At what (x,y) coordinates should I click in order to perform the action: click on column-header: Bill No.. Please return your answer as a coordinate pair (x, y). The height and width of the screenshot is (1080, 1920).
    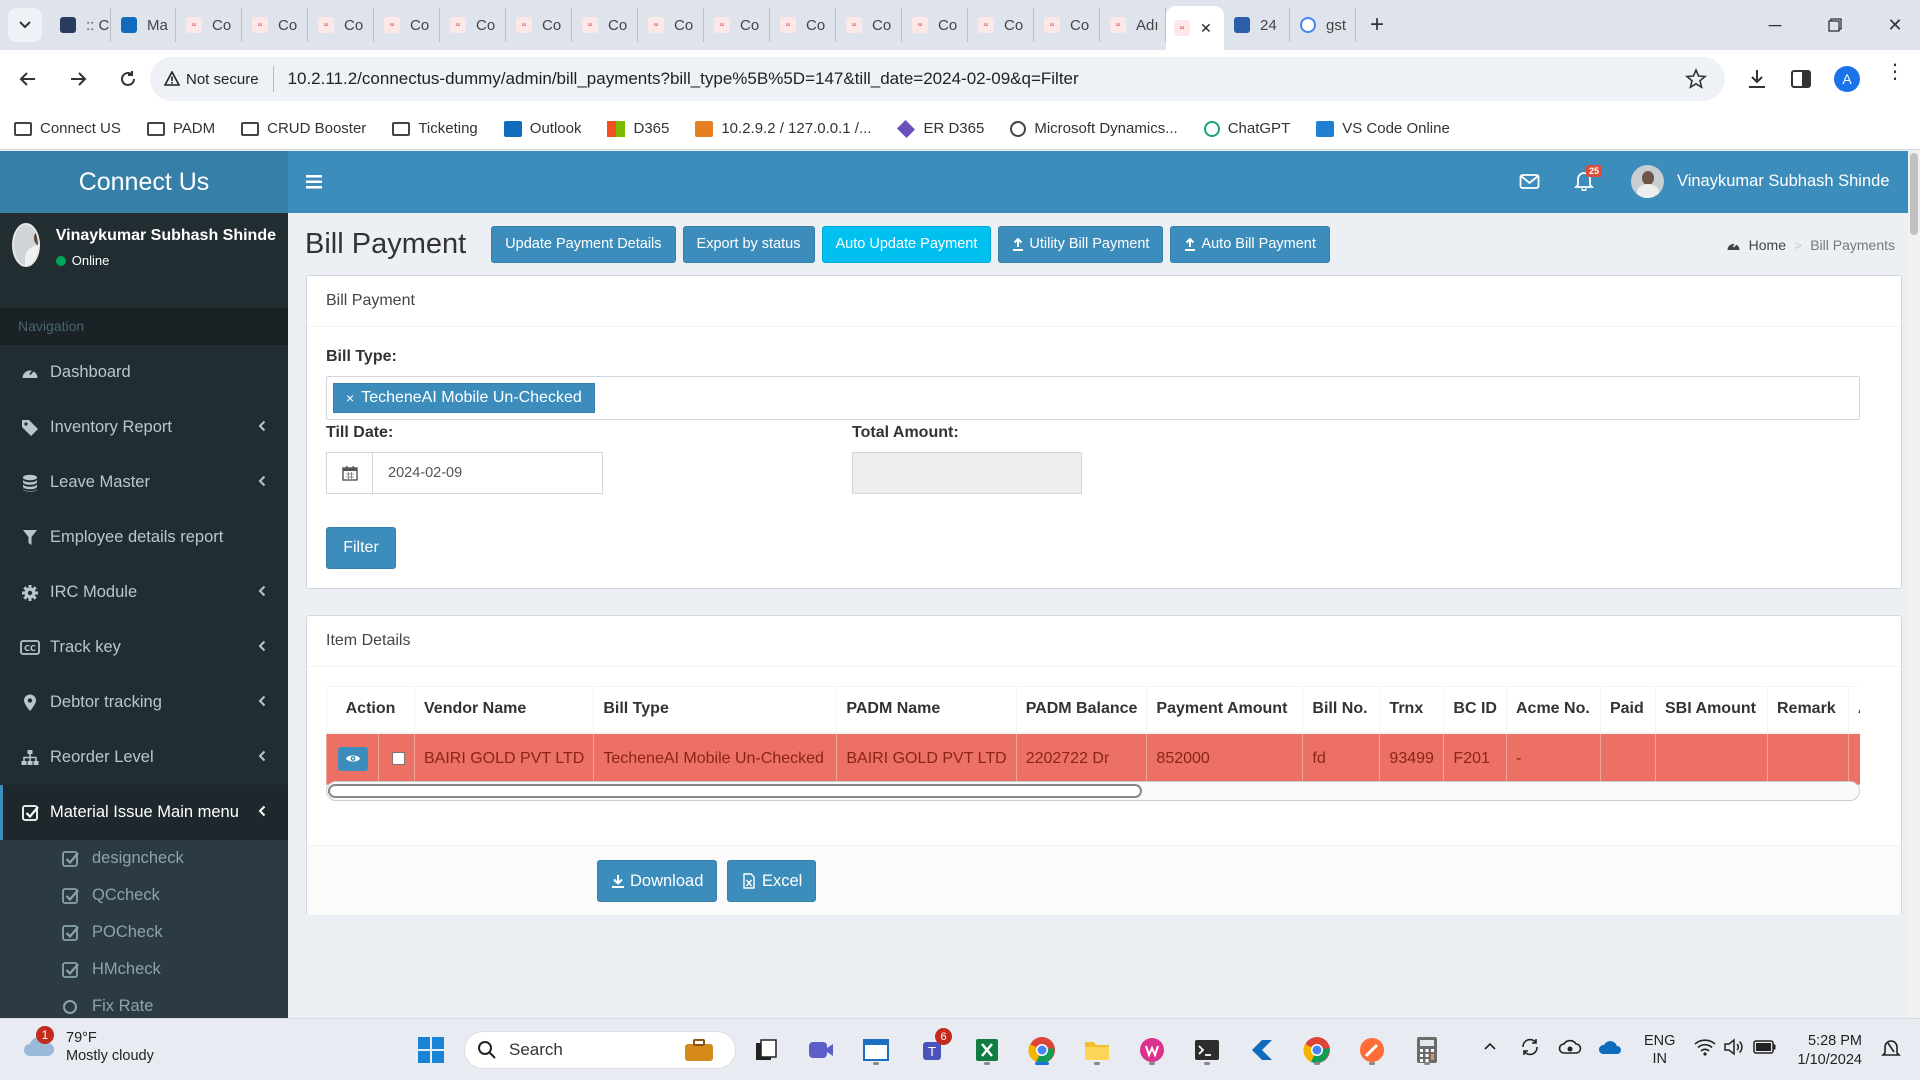
    Looking at the image, I should click on (1341, 710).